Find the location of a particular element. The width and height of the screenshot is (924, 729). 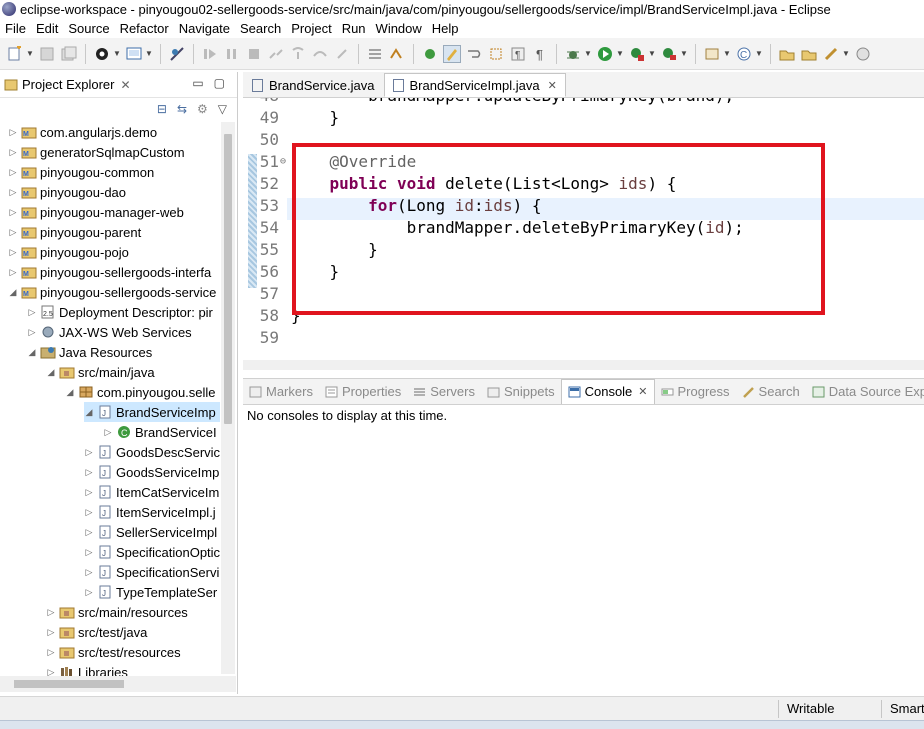

block-selection-icon is located at coordinates (496, 54).